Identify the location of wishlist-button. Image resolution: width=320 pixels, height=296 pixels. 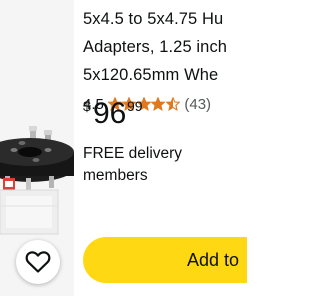
(38, 262).